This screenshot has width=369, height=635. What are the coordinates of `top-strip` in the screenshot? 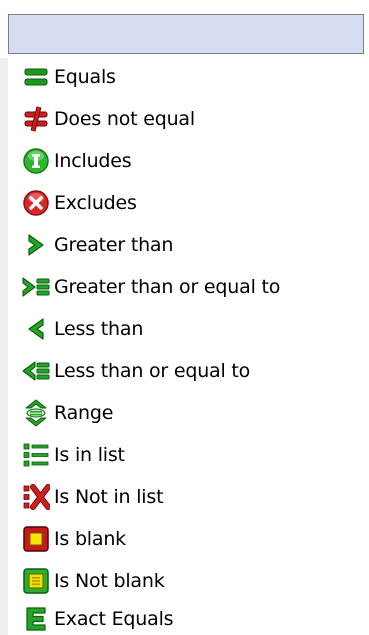 It's located at (184, 6).